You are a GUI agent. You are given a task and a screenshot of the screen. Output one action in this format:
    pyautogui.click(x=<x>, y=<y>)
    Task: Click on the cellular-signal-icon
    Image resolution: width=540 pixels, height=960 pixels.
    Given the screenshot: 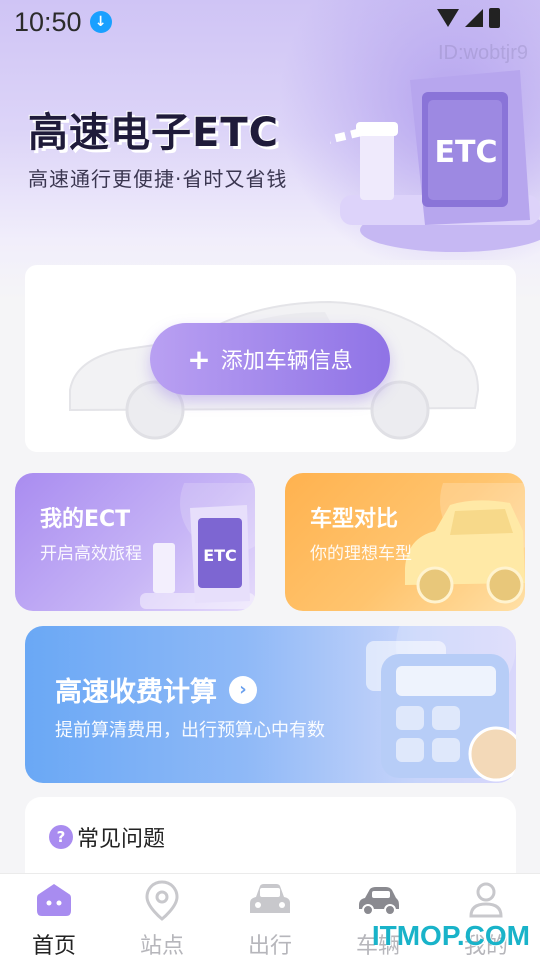 What is the action you would take?
    pyautogui.click(x=474, y=18)
    